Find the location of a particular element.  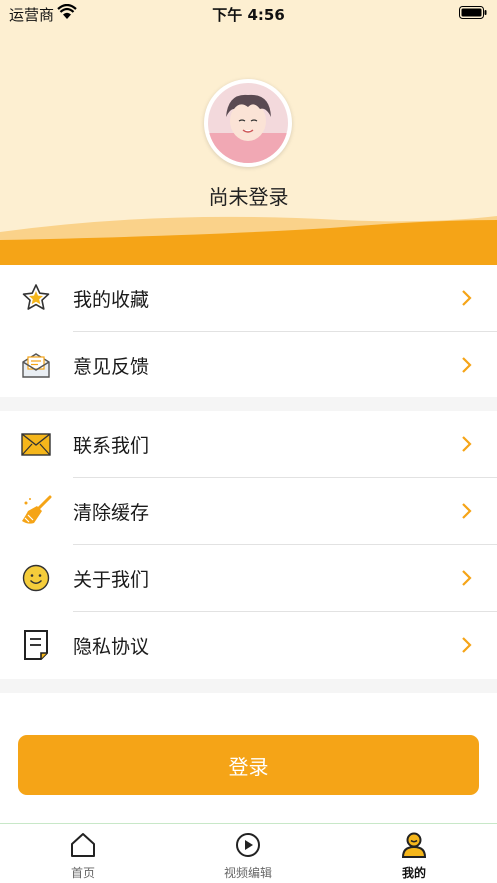

avatar is located at coordinates (248, 123).